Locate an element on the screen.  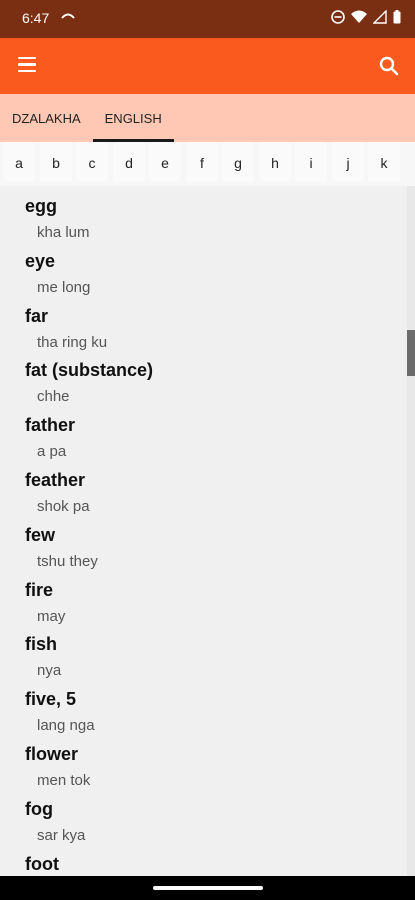
list-item: flower men tok is located at coordinates (203, 761).